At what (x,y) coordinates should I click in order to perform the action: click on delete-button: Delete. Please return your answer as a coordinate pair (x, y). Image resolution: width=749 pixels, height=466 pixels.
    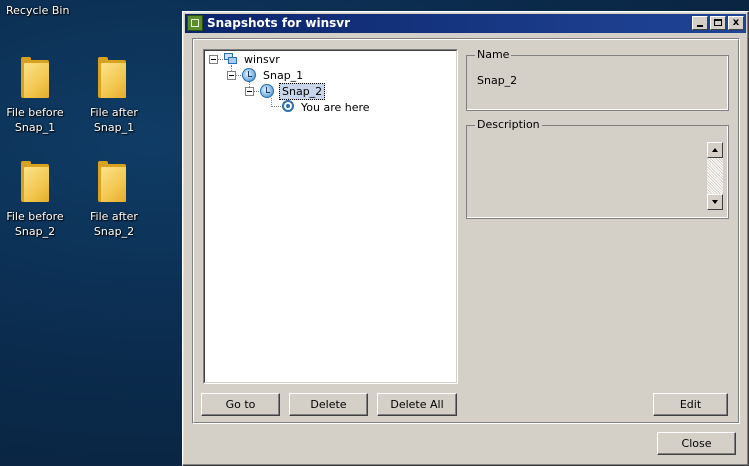
    Looking at the image, I should click on (328, 404).